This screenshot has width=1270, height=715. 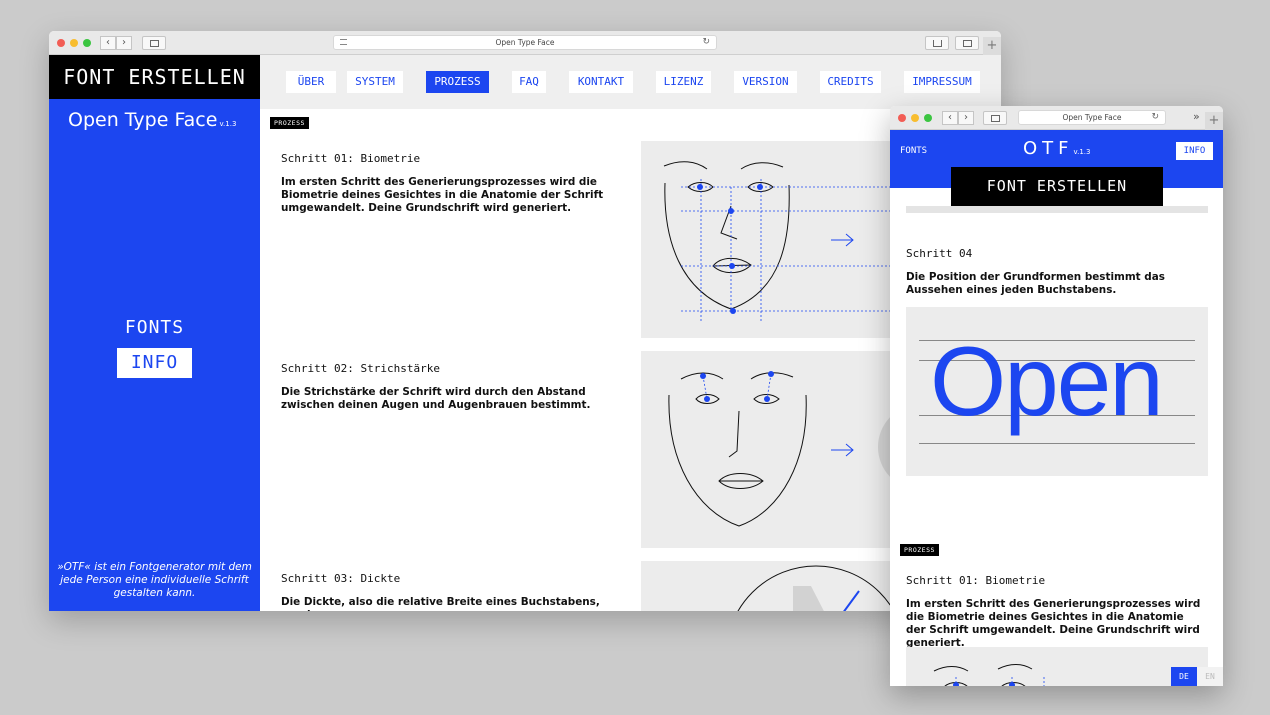 I want to click on window-controls, so click(x=74, y=43).